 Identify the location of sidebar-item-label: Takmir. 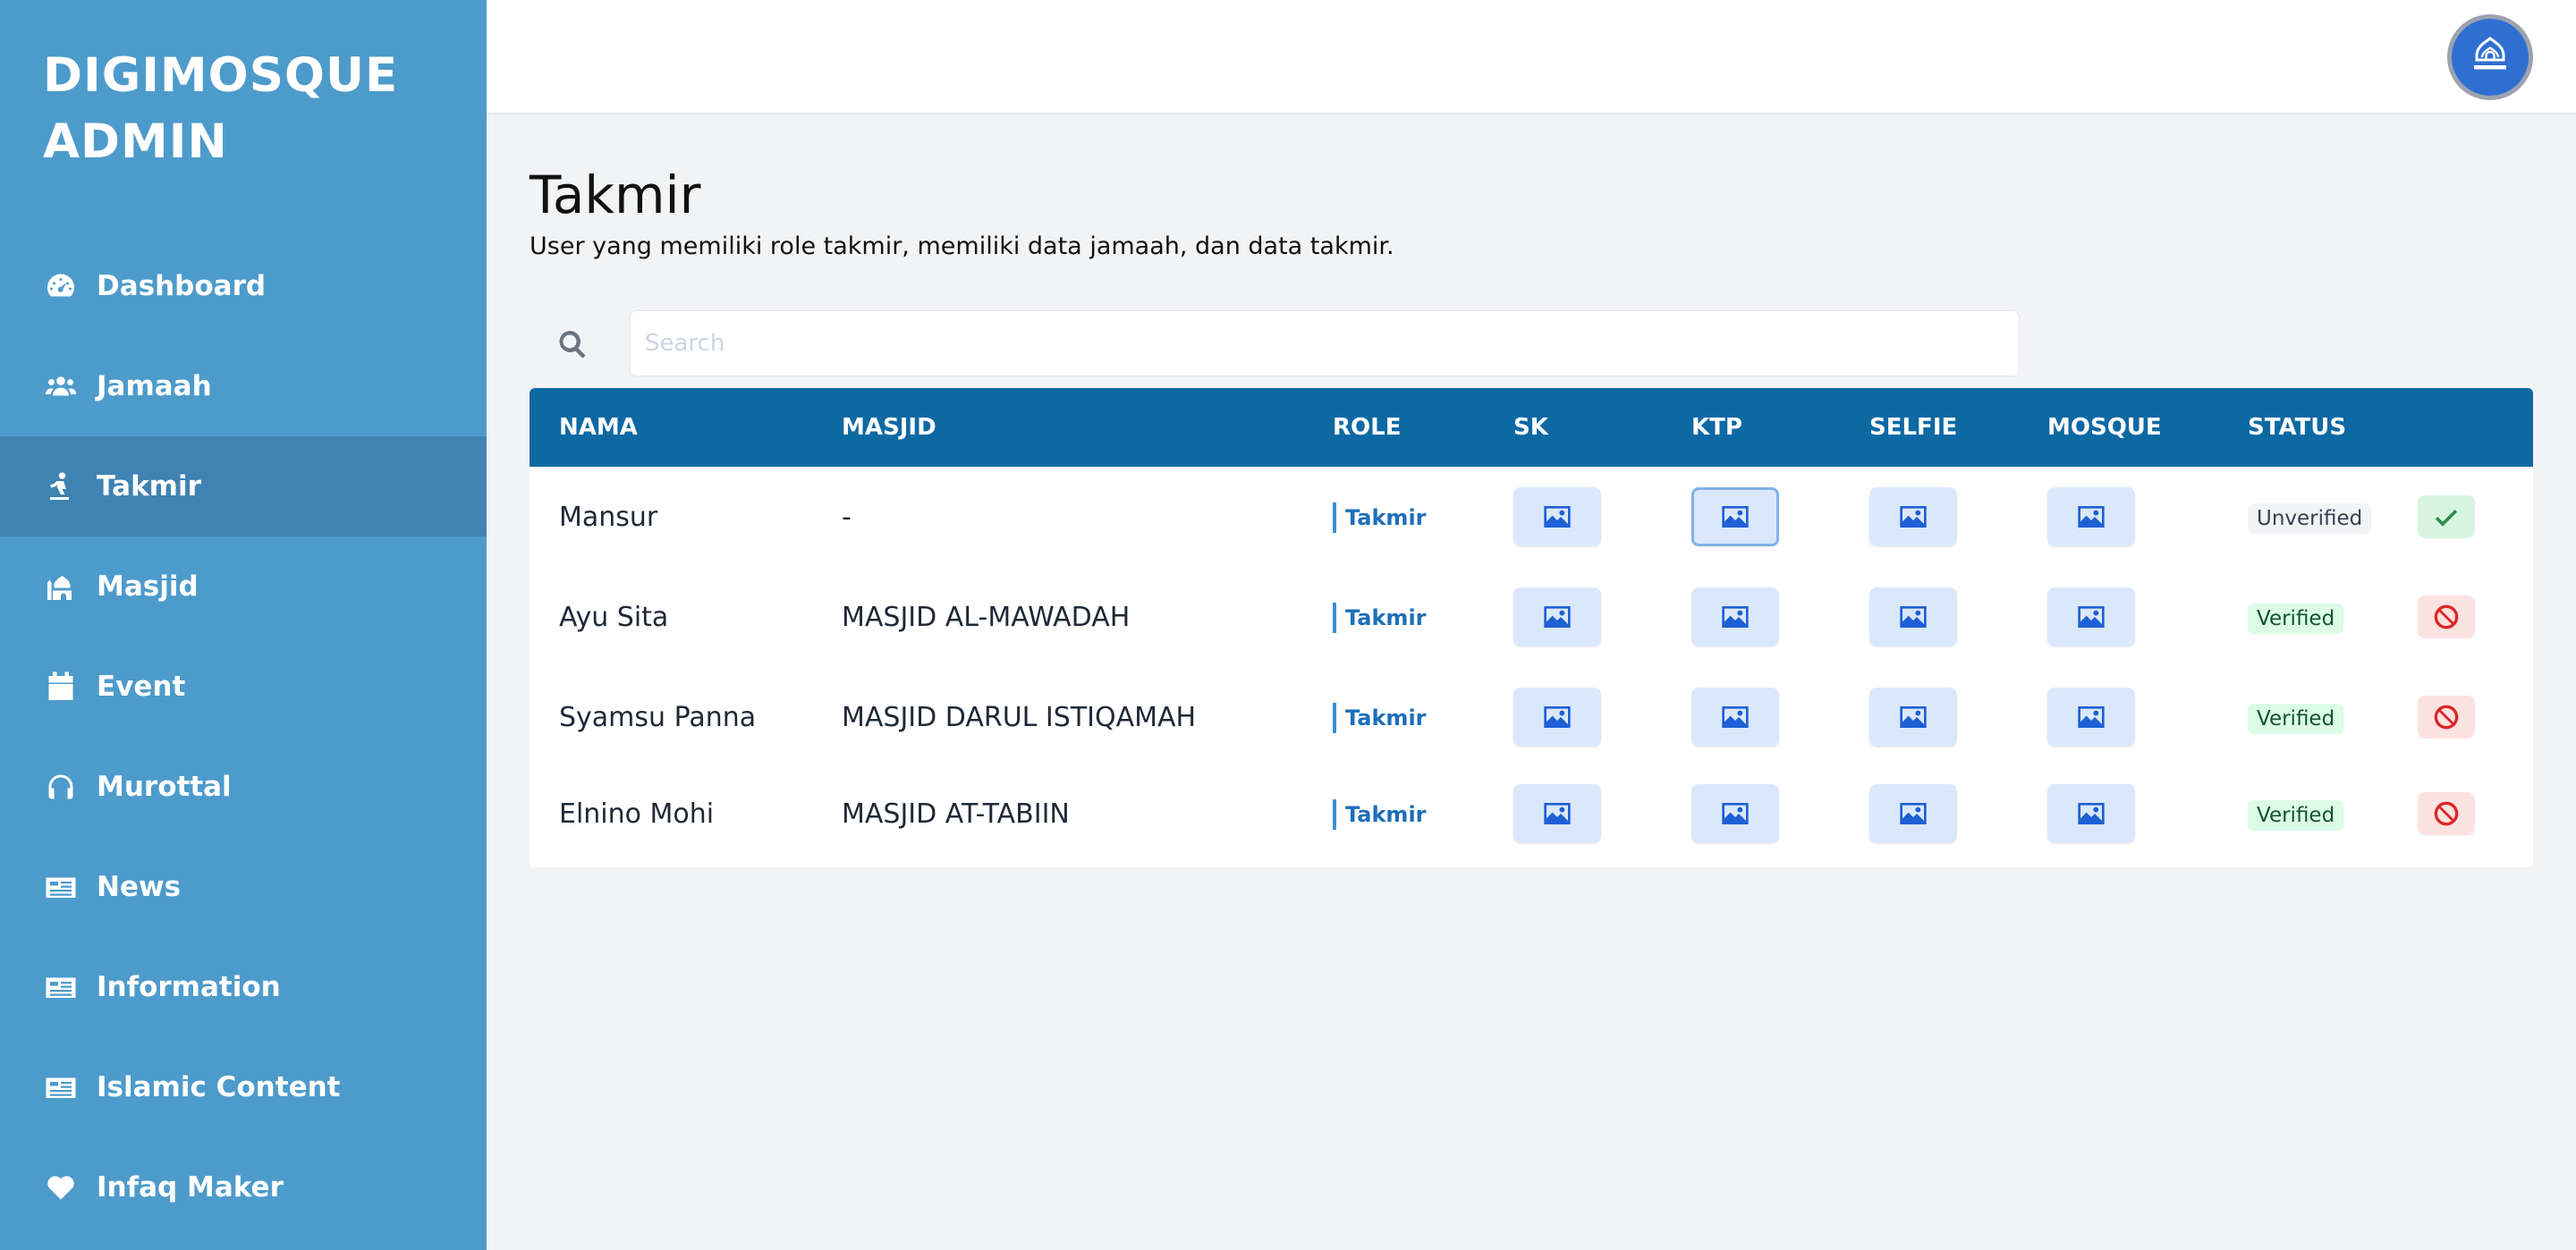
(149, 487).